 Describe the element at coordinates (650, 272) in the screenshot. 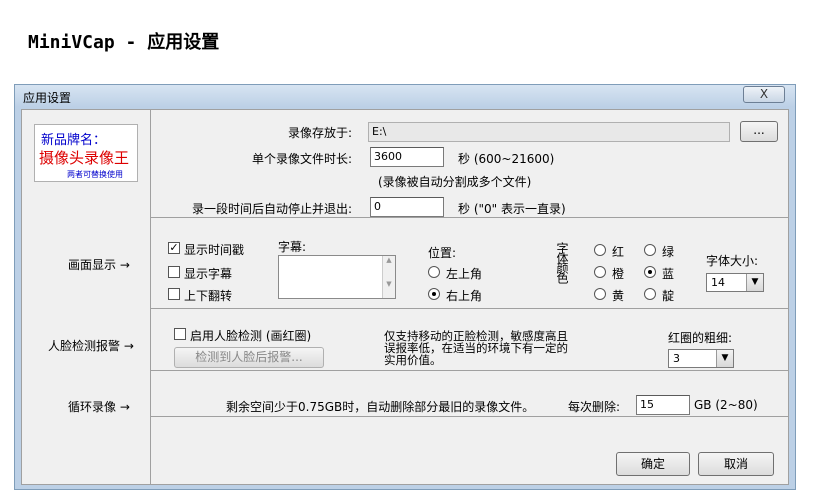

I see `color-blue-radio` at that location.